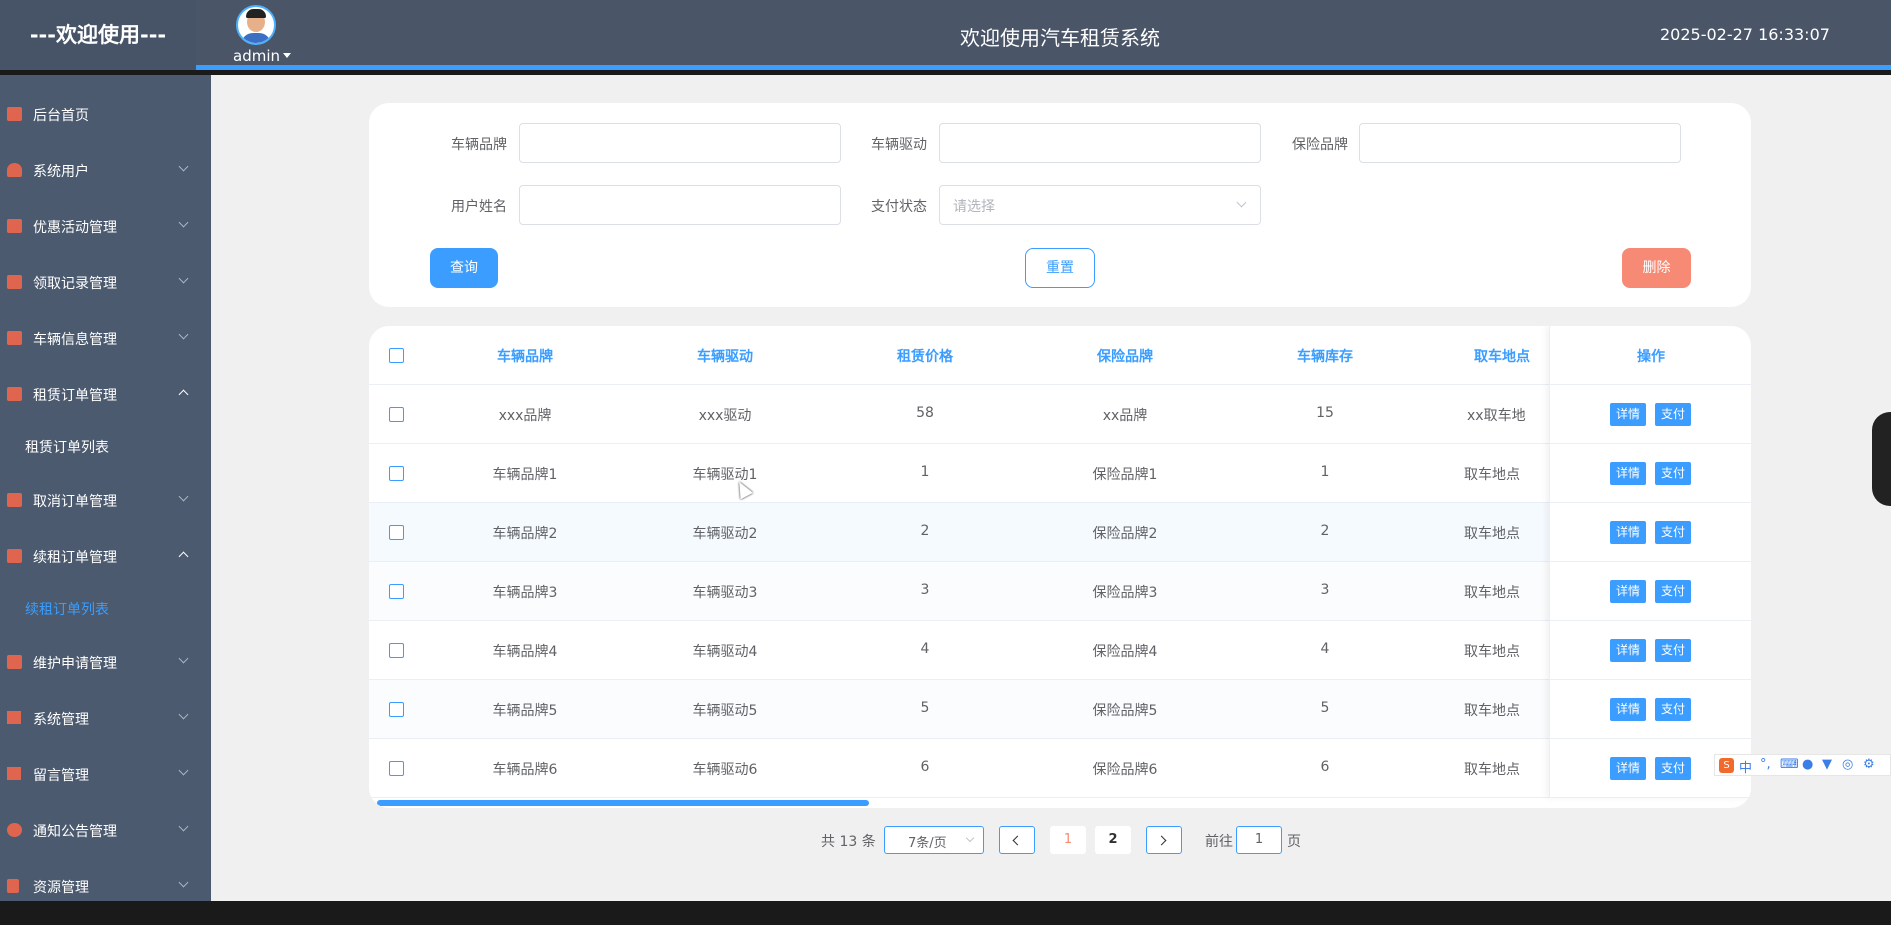 This screenshot has width=1891, height=925. What do you see at coordinates (525, 534) in the screenshot?
I see `cell-brand: 车辆品牌2` at bounding box center [525, 534].